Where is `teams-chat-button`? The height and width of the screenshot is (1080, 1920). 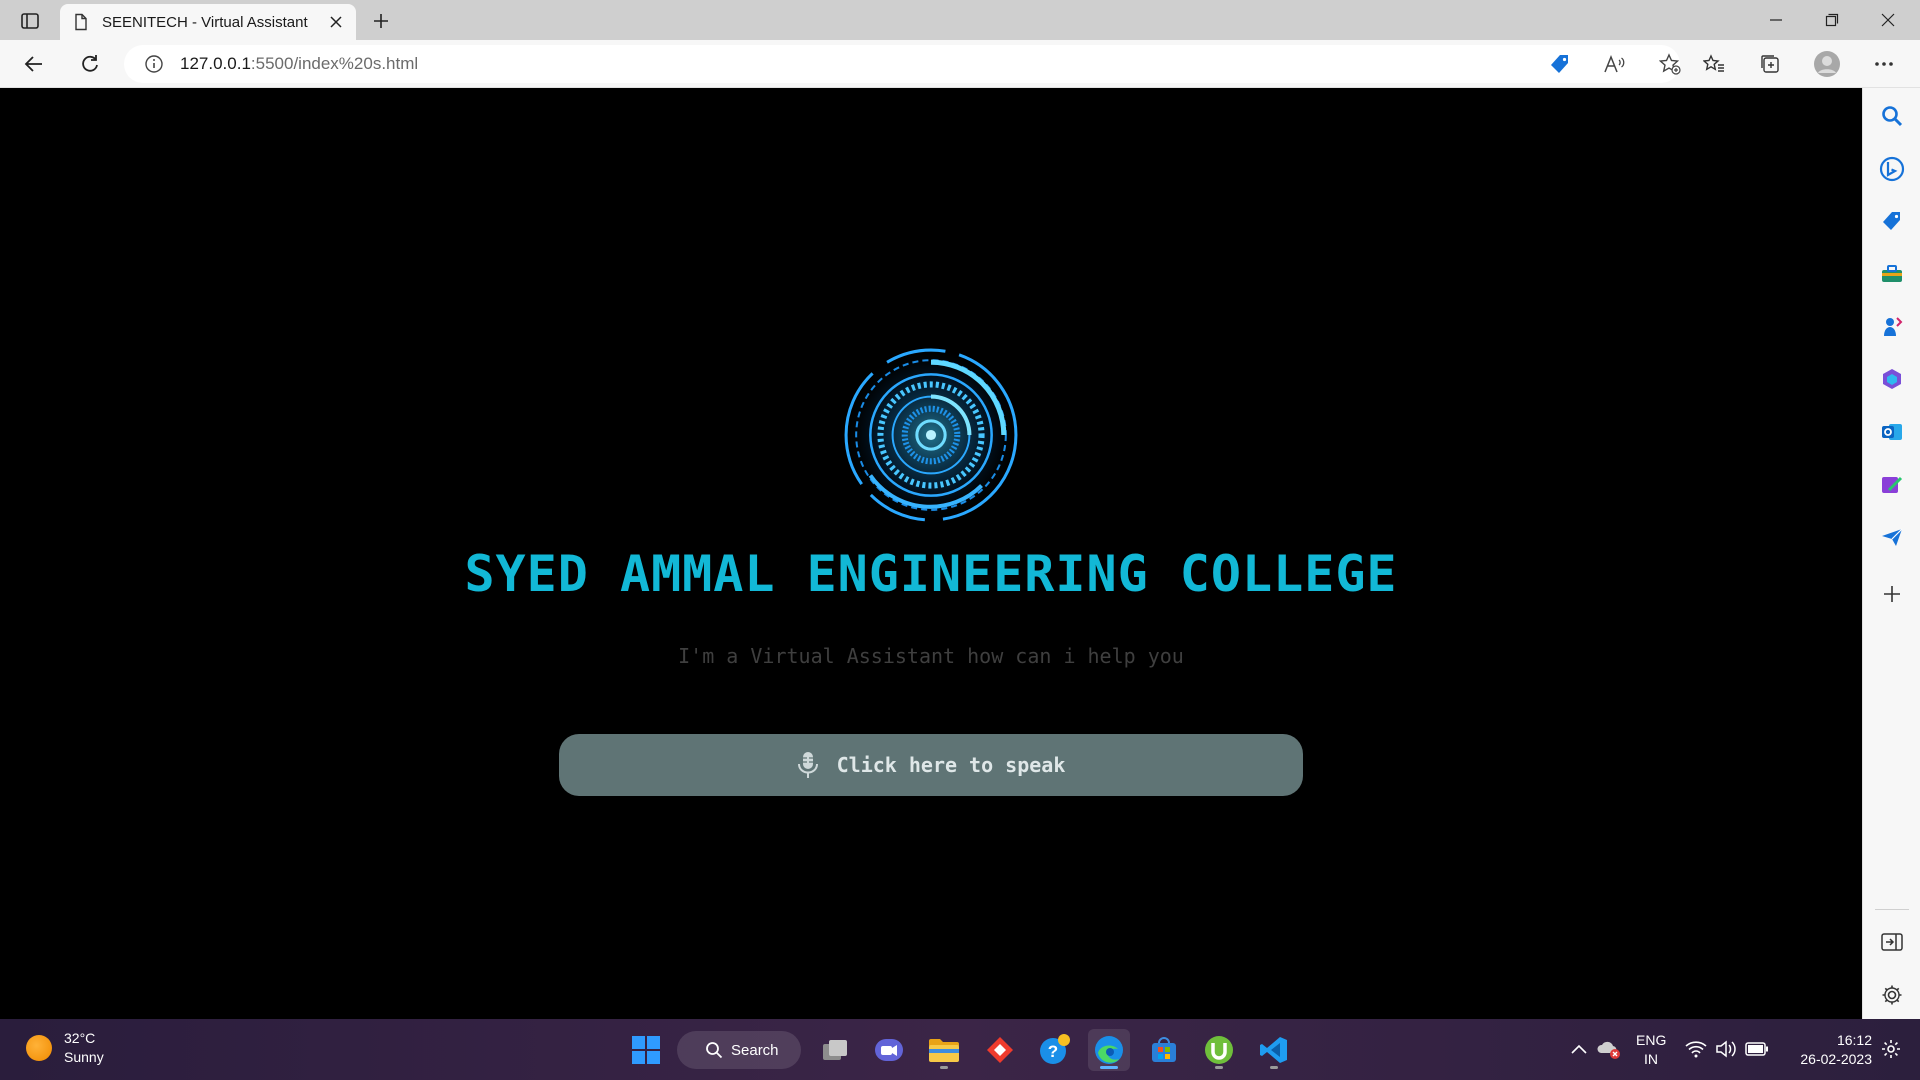 teams-chat-button is located at coordinates (889, 1050).